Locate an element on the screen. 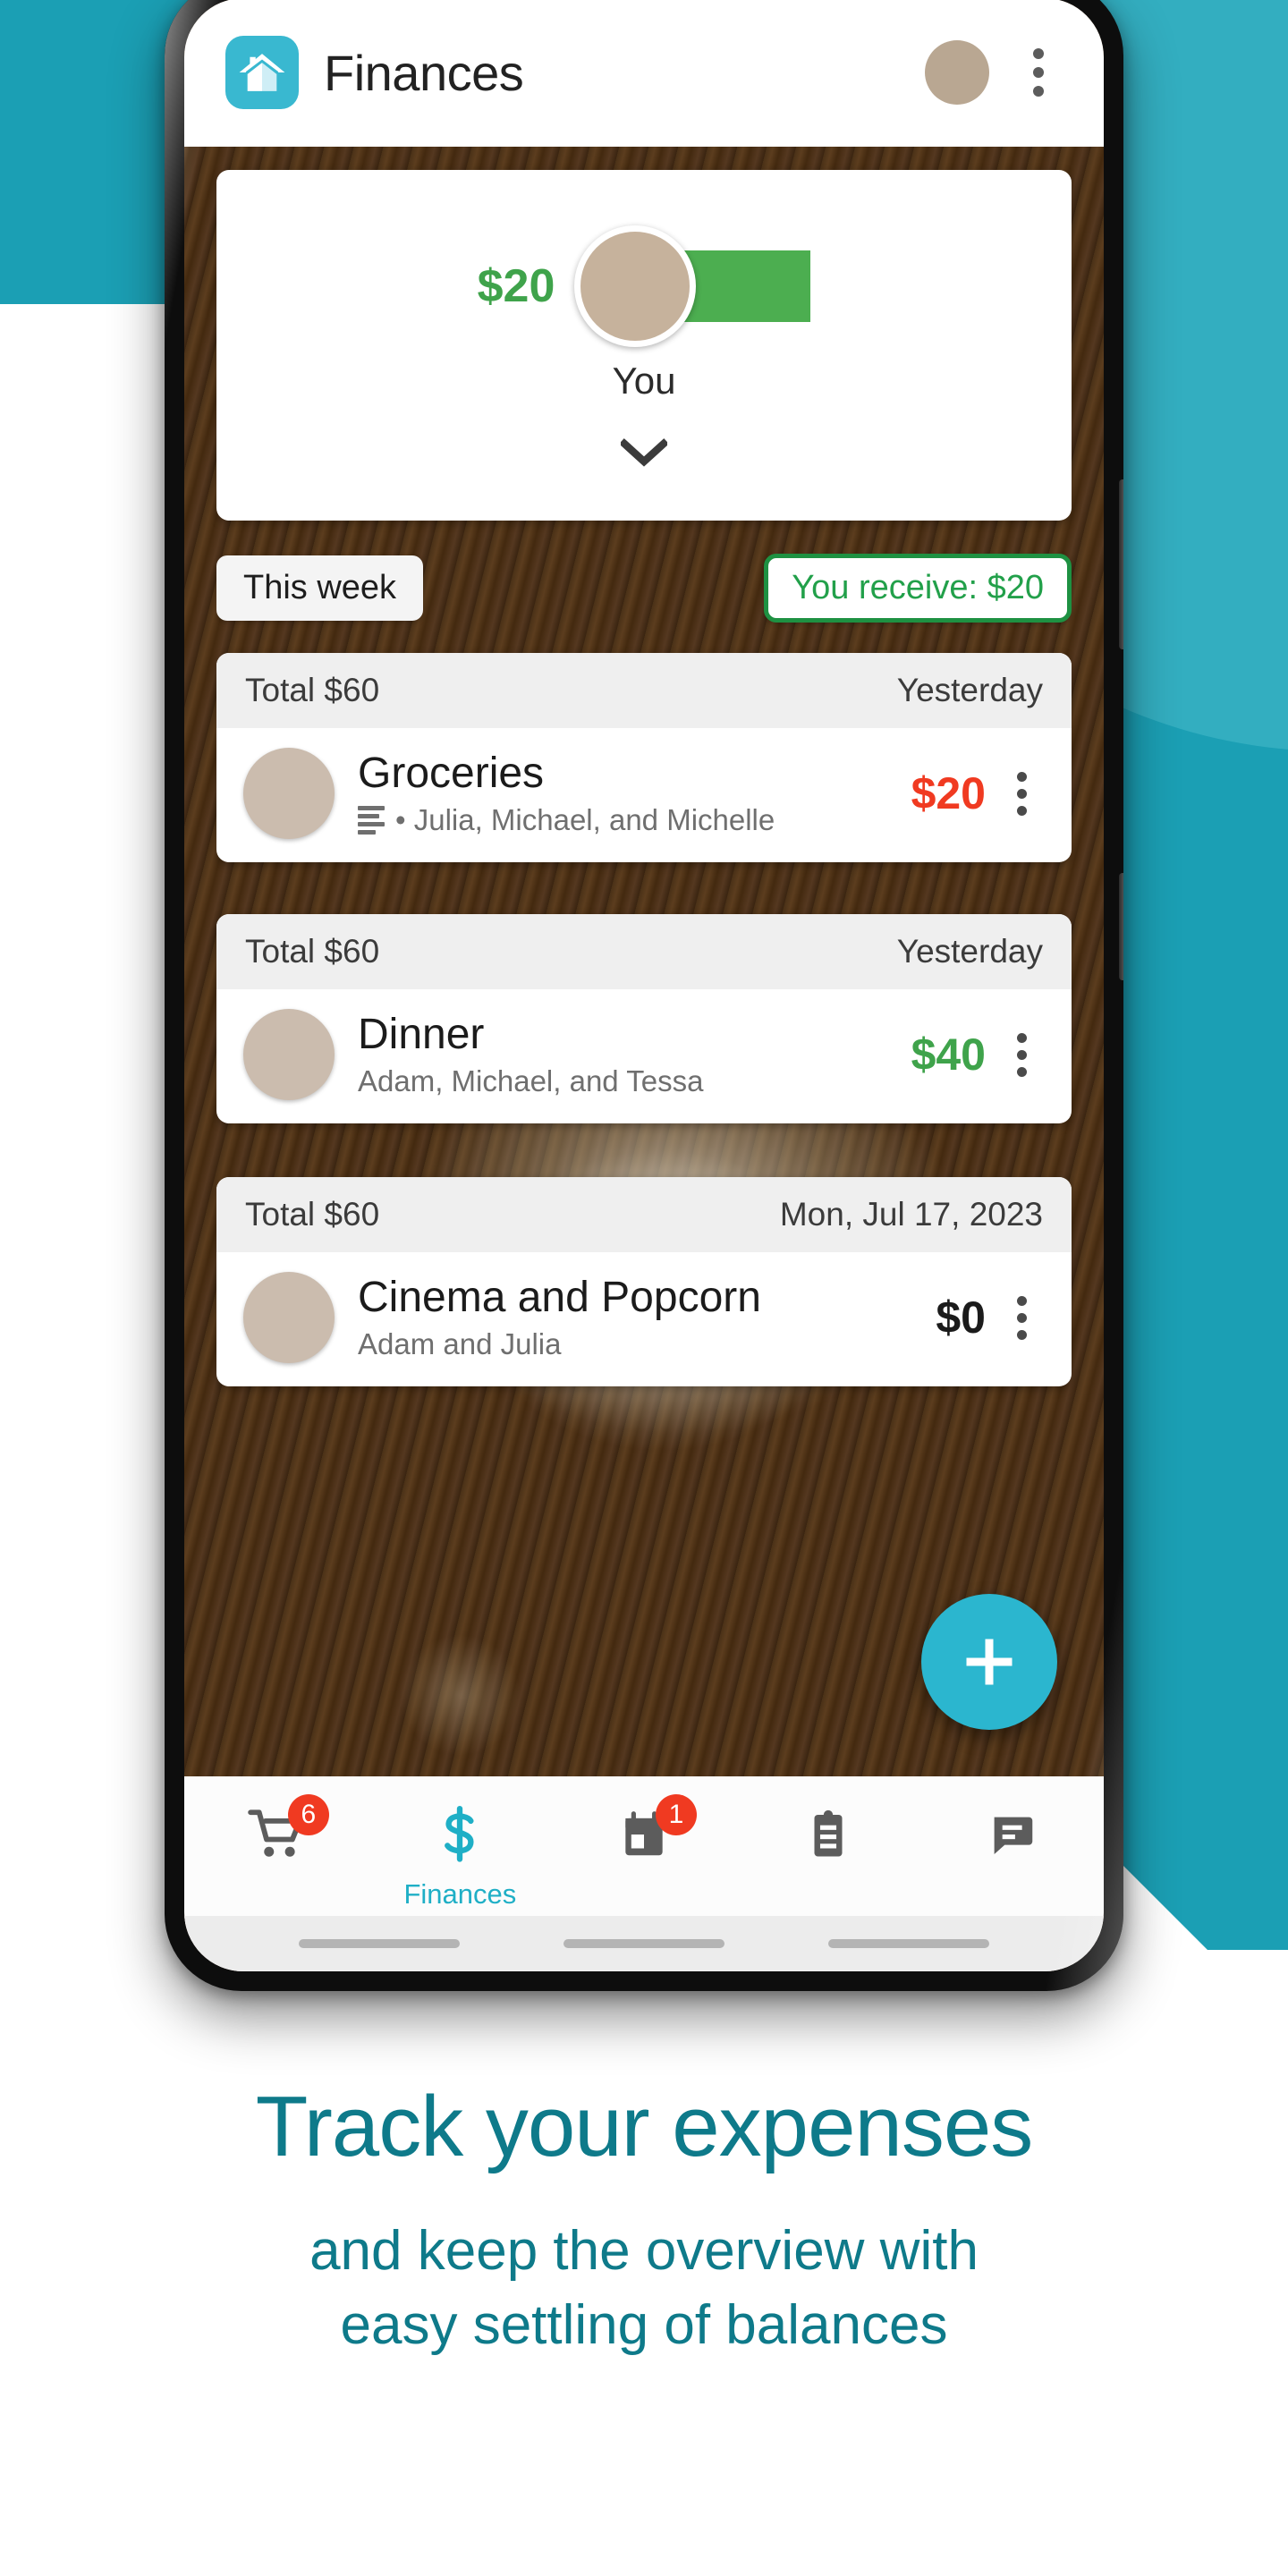 The width and height of the screenshot is (1288, 2576). balance-row: $20 is located at coordinates (644, 286).